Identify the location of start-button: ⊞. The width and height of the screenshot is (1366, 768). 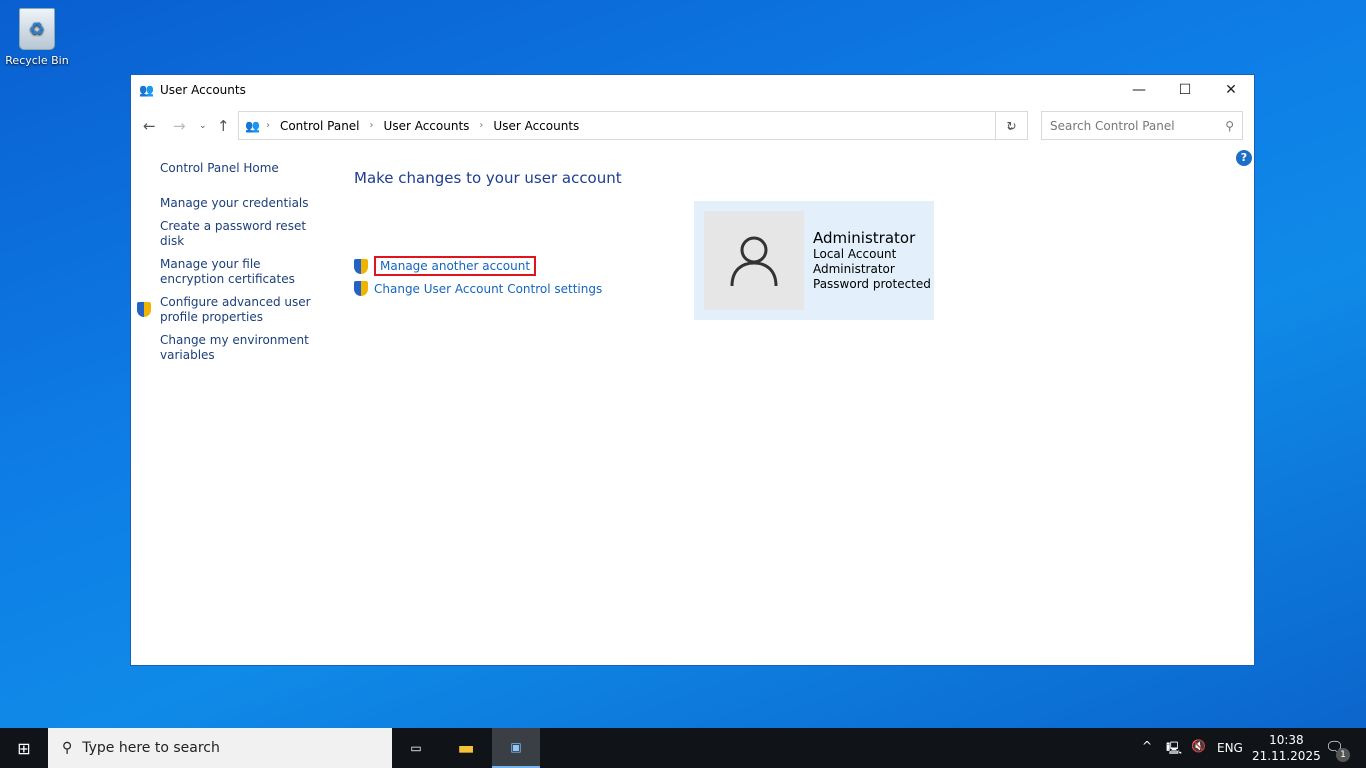
(24, 748).